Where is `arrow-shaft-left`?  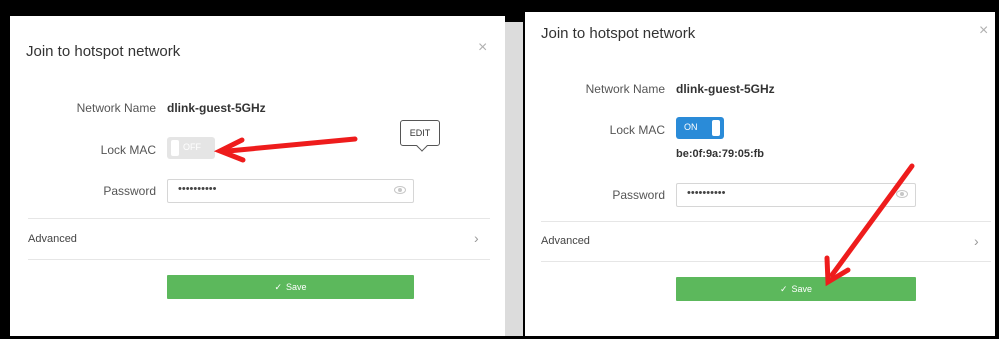
arrow-shaft-left is located at coordinates (291, 145).